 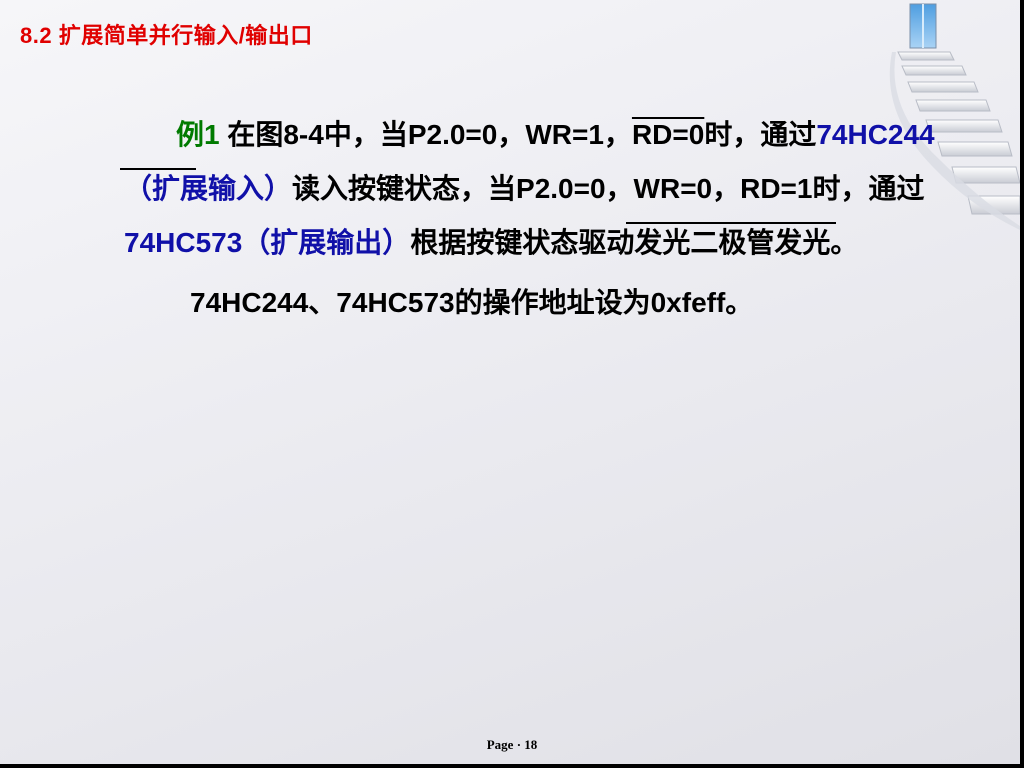 I want to click on rd-signal-overline: RD=0, so click(x=668, y=134).